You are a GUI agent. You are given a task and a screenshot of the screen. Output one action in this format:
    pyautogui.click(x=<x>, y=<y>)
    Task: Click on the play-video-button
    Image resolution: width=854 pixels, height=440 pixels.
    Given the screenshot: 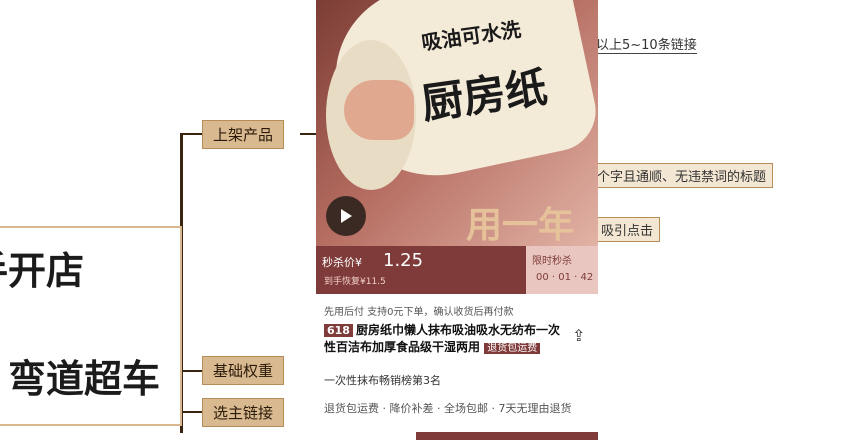 What is the action you would take?
    pyautogui.click(x=346, y=216)
    